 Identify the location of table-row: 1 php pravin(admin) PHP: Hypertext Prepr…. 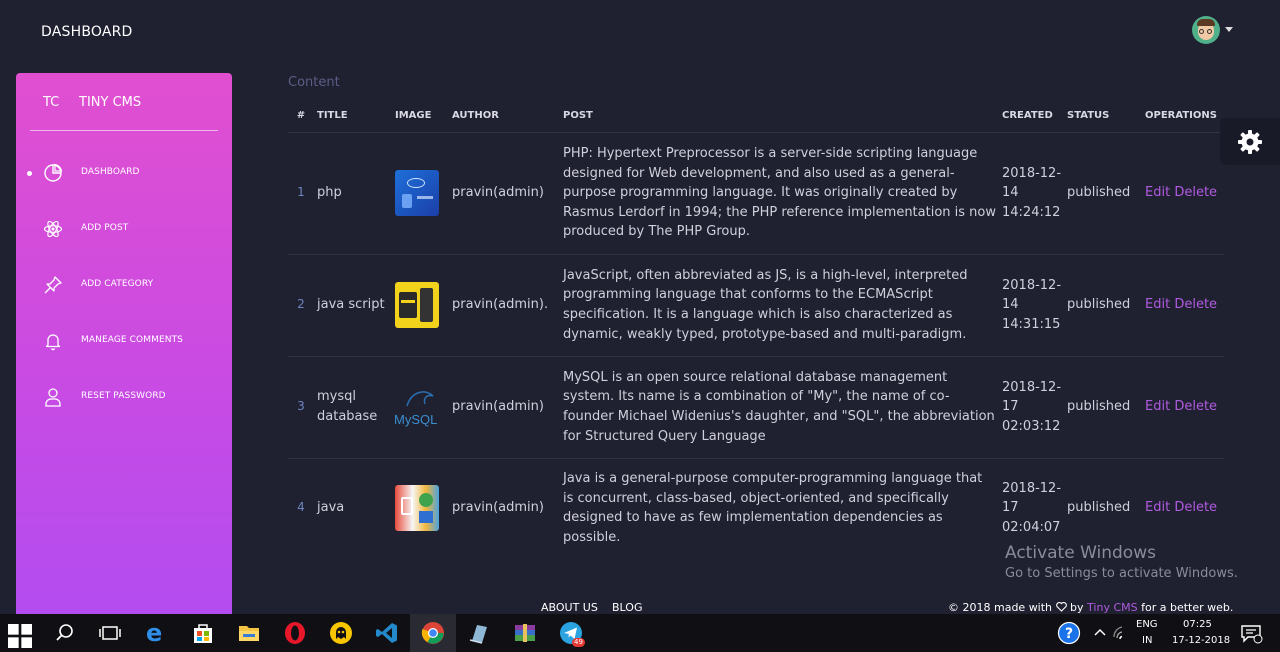
(756, 193).